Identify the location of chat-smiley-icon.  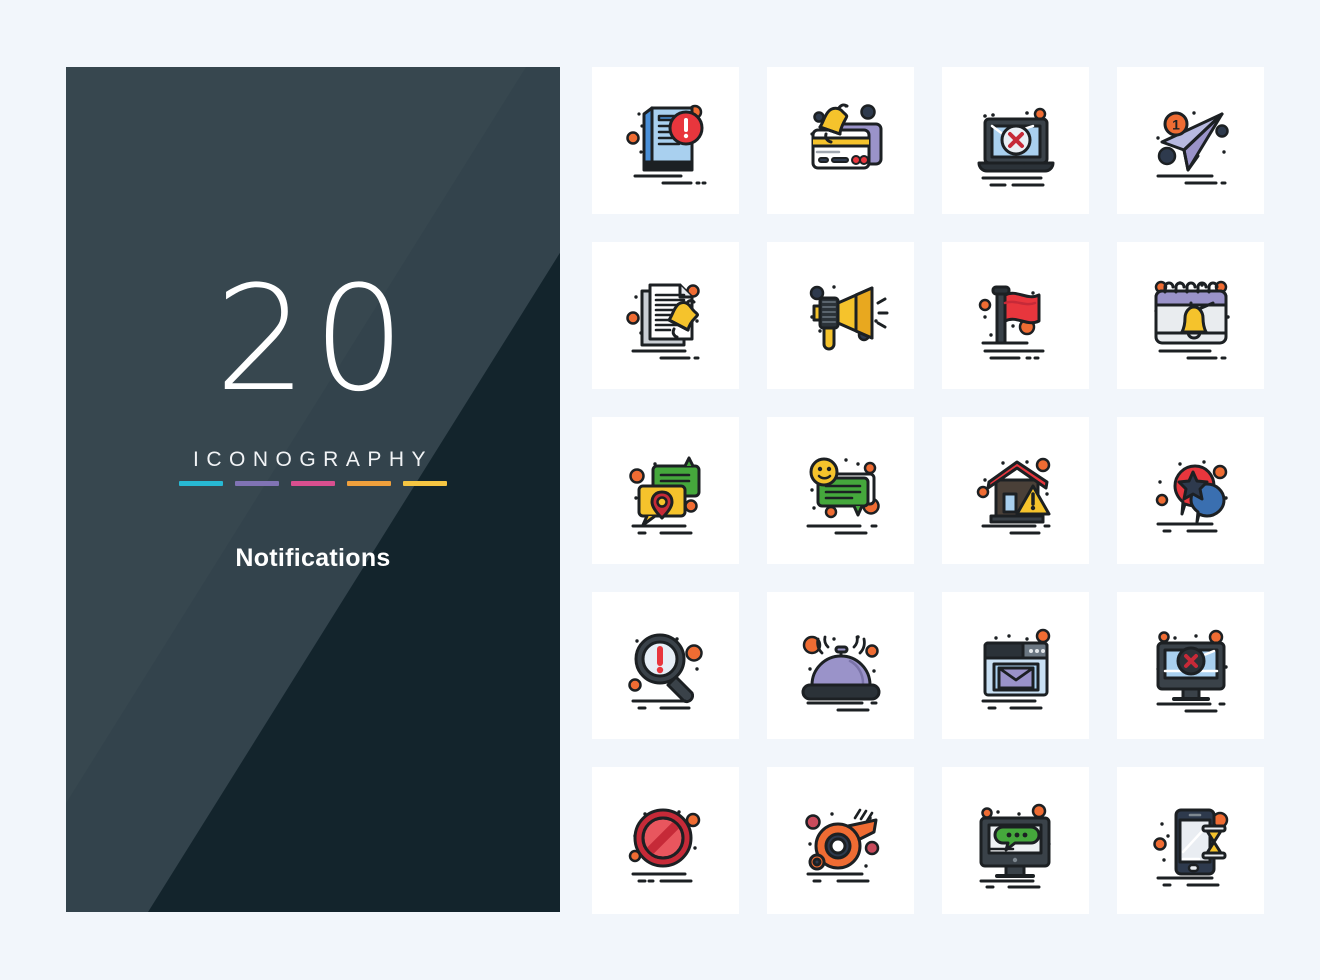
(843, 495).